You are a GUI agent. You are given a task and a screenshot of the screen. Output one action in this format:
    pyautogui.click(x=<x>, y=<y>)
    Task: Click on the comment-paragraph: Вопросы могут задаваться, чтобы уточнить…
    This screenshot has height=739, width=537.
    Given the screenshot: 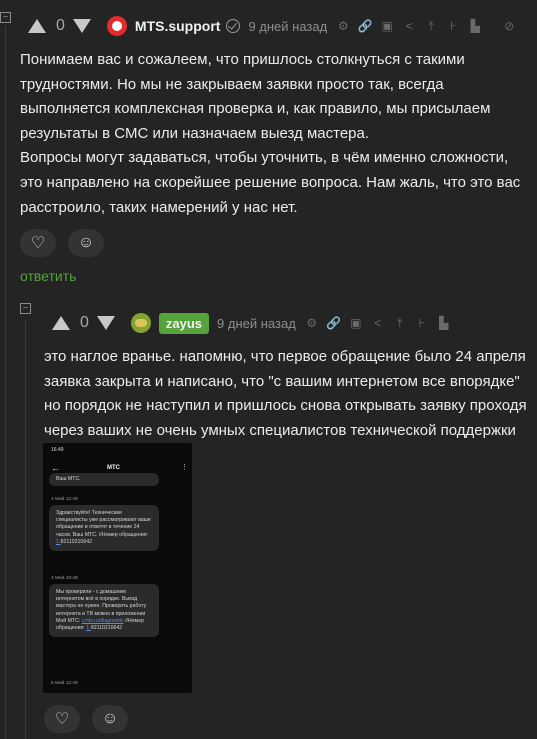 What is the action you would take?
    pyautogui.click(x=270, y=182)
    